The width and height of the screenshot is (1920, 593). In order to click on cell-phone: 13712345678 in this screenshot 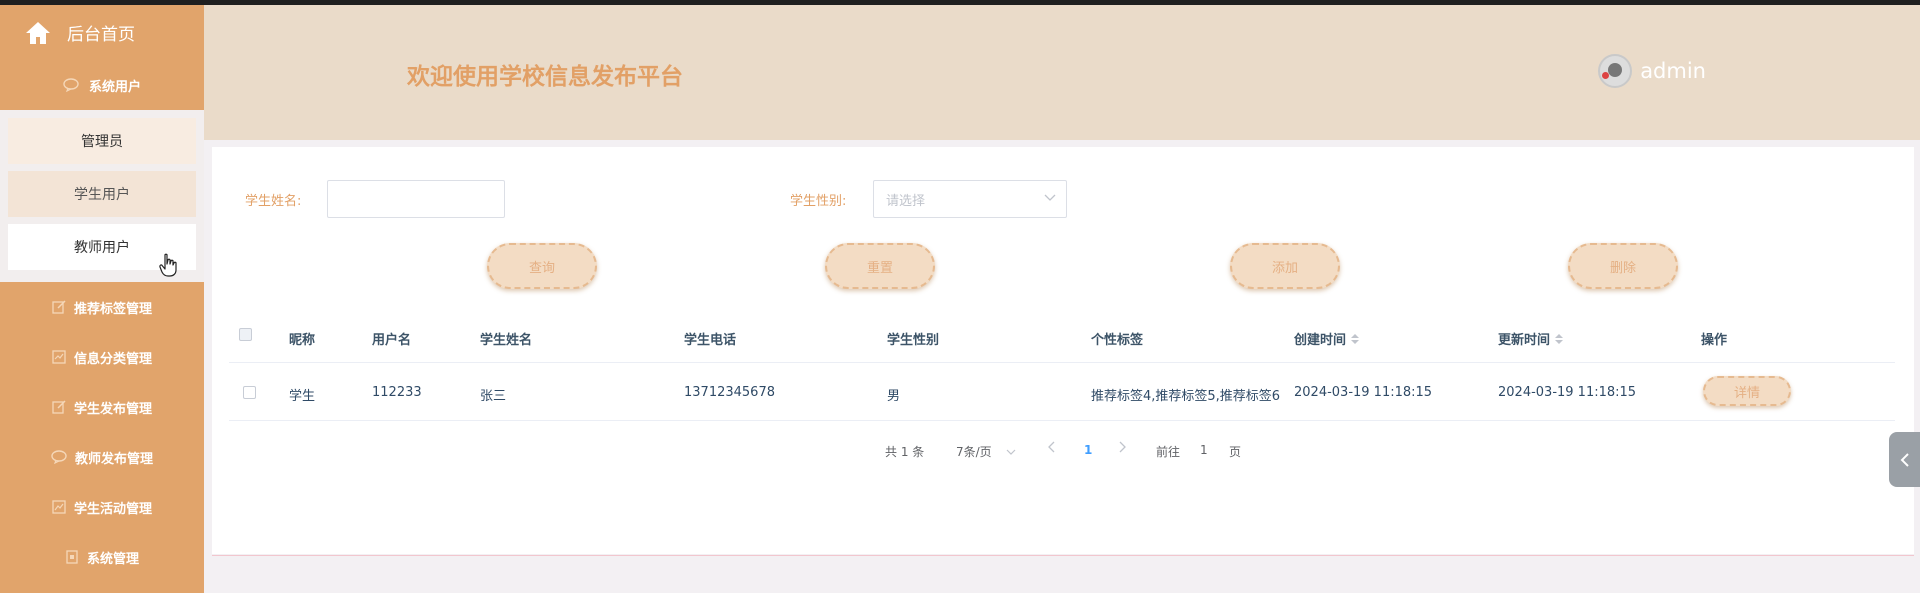, I will do `click(729, 392)`.